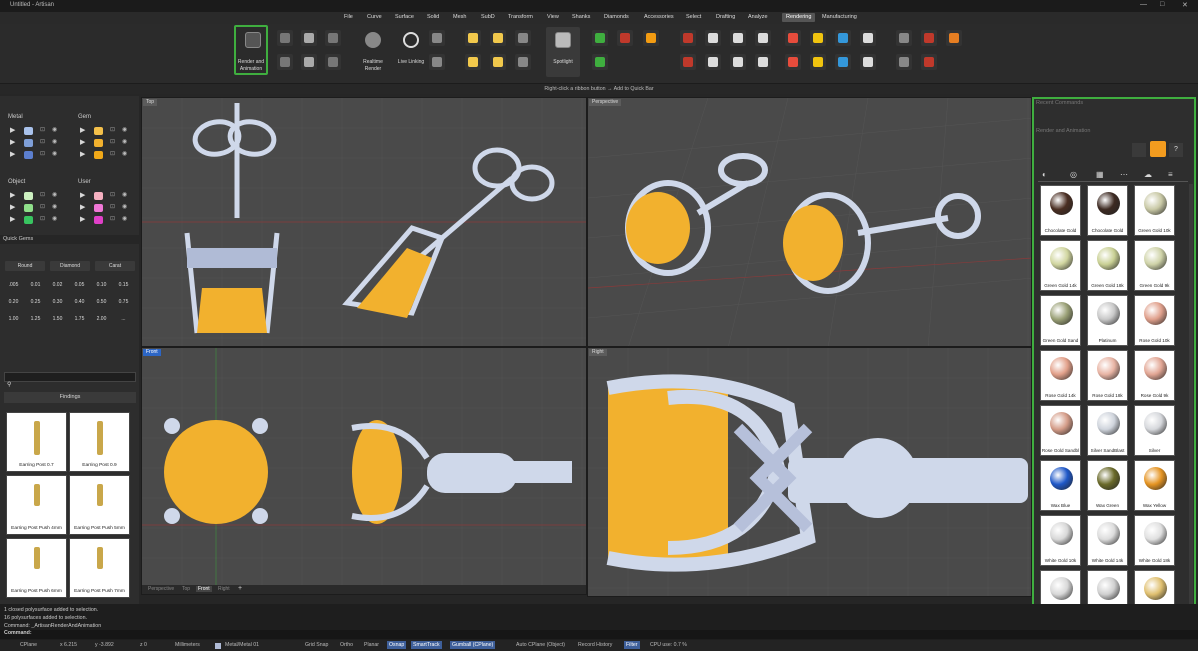 This screenshot has width=1198, height=651. What do you see at coordinates (348, 17) in the screenshot?
I see `menu-file: File` at bounding box center [348, 17].